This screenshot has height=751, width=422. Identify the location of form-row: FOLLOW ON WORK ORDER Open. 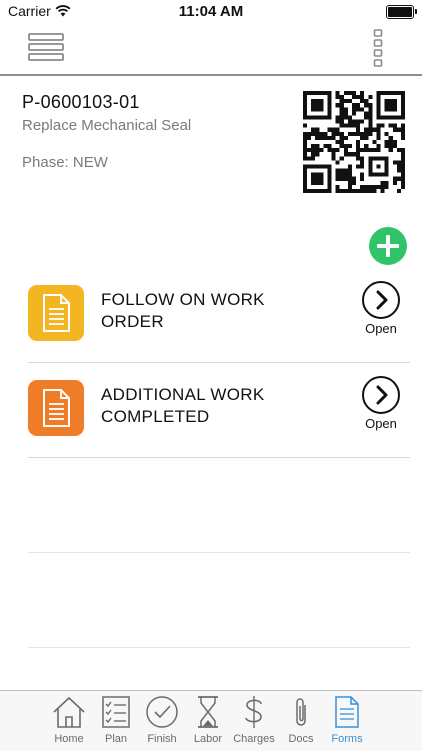
(219, 315).